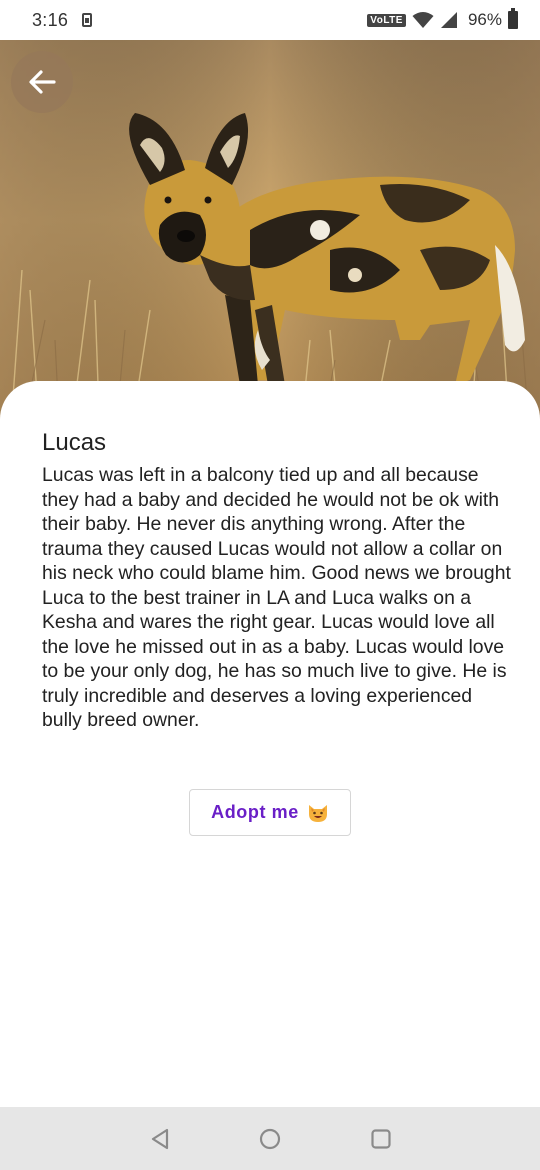 Image resolution: width=540 pixels, height=1170 pixels. Describe the element at coordinates (87, 20) in the screenshot. I see `sim-card-icon` at that location.